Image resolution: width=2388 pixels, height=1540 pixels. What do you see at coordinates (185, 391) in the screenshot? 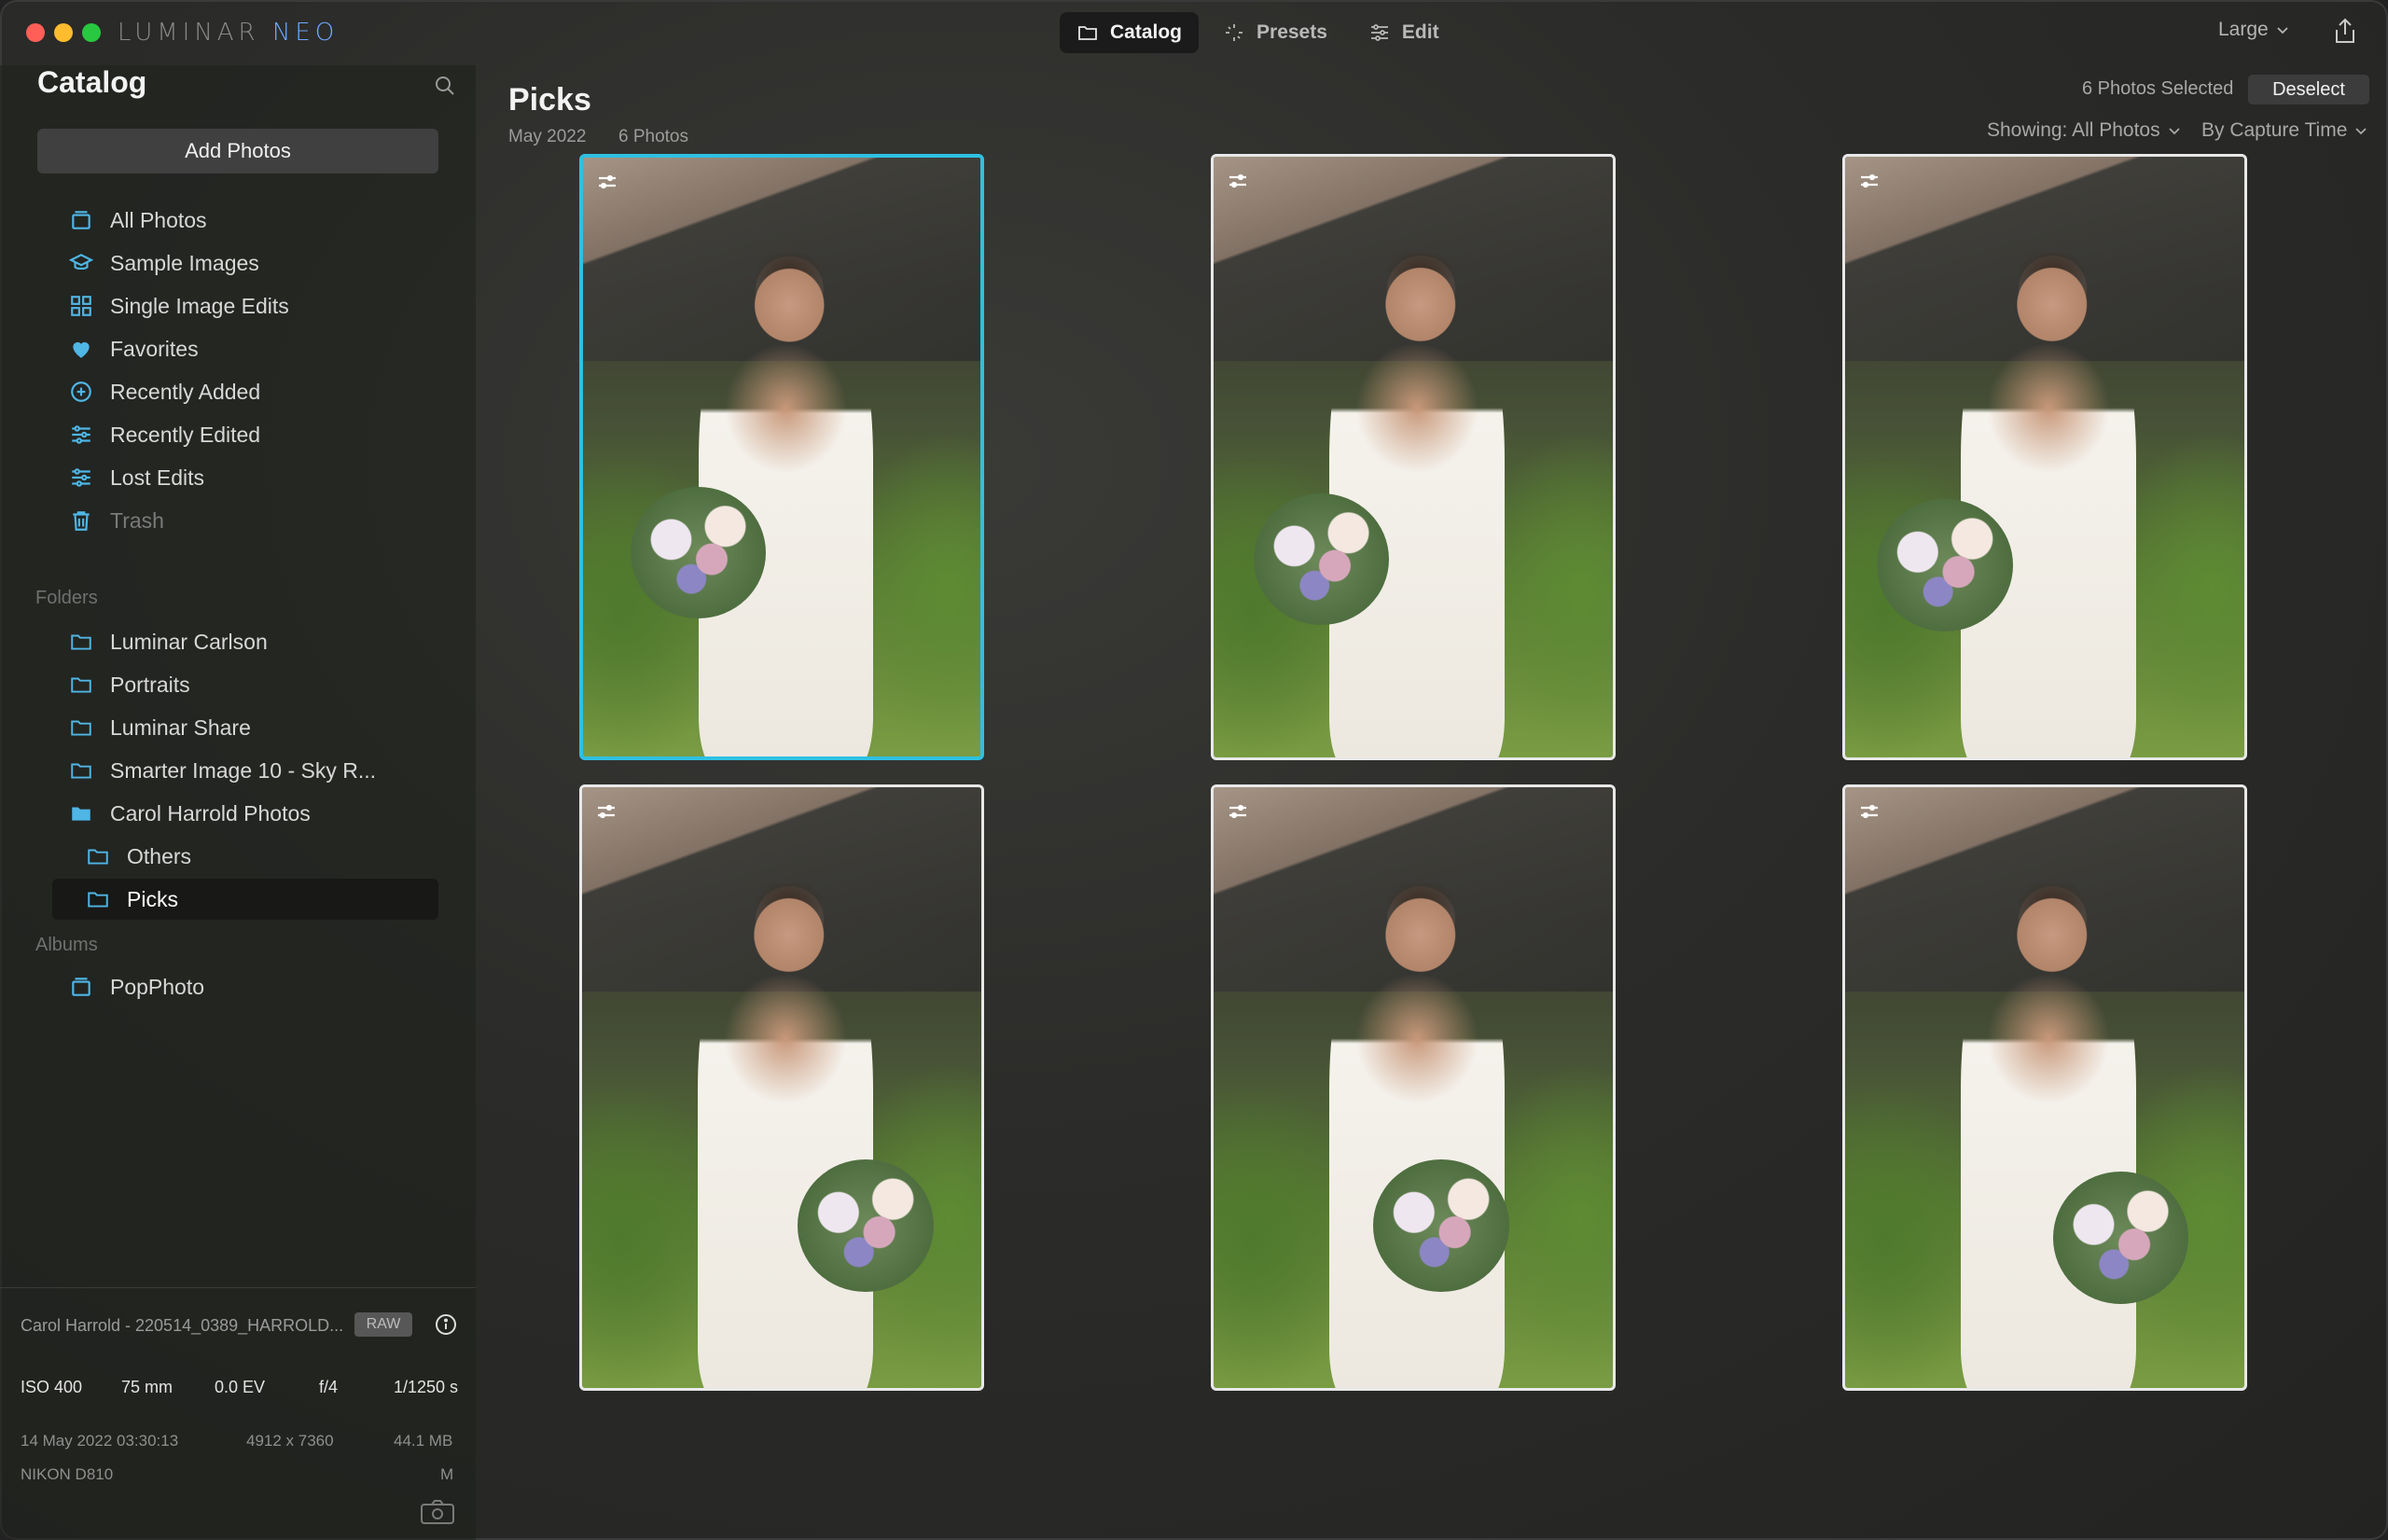
I see `sidebar-item-label: Recently Added` at bounding box center [185, 391].